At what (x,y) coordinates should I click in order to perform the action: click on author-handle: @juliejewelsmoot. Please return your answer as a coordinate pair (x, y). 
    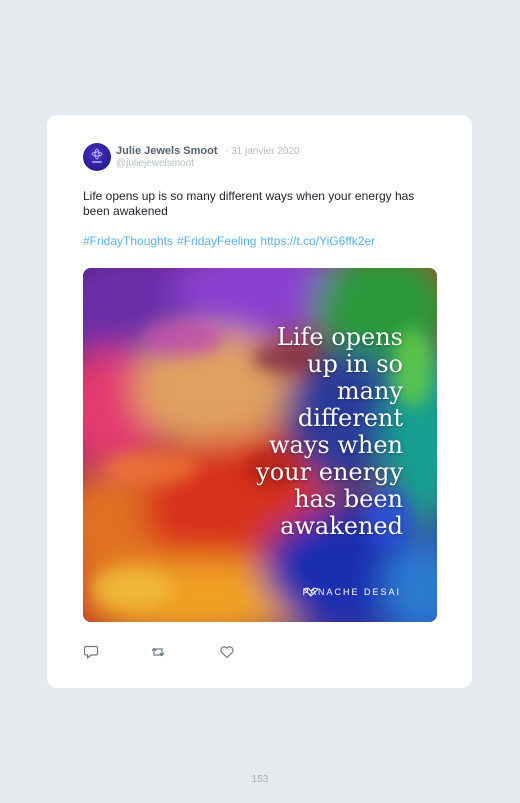
    Looking at the image, I should click on (155, 163).